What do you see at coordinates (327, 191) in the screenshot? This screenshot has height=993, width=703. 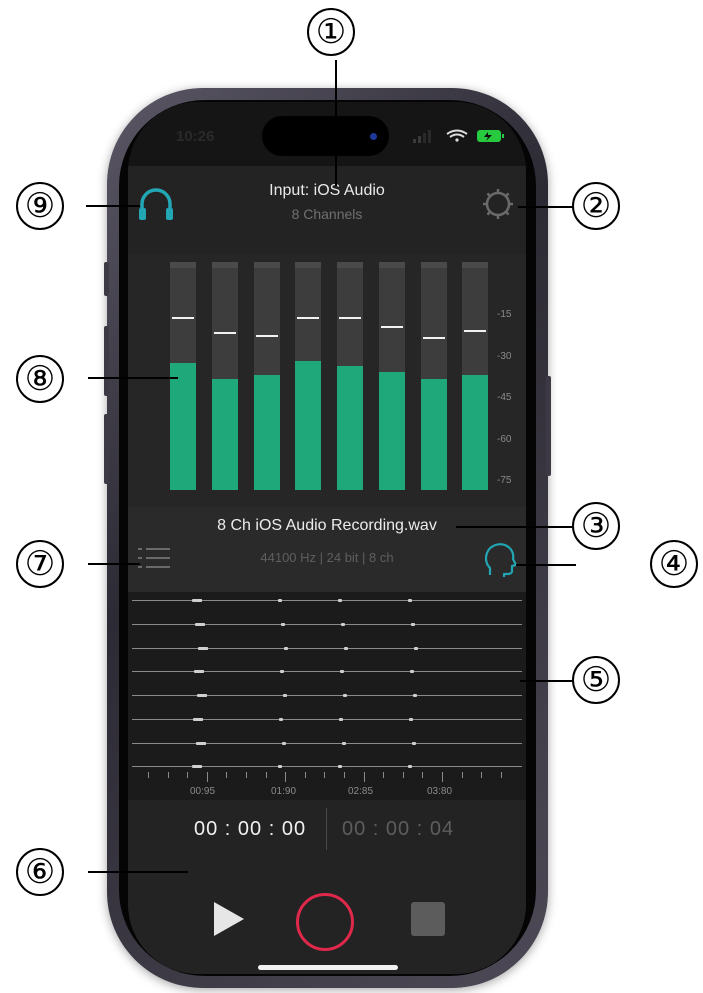 I see `input-title: Input: iOS Audio` at bounding box center [327, 191].